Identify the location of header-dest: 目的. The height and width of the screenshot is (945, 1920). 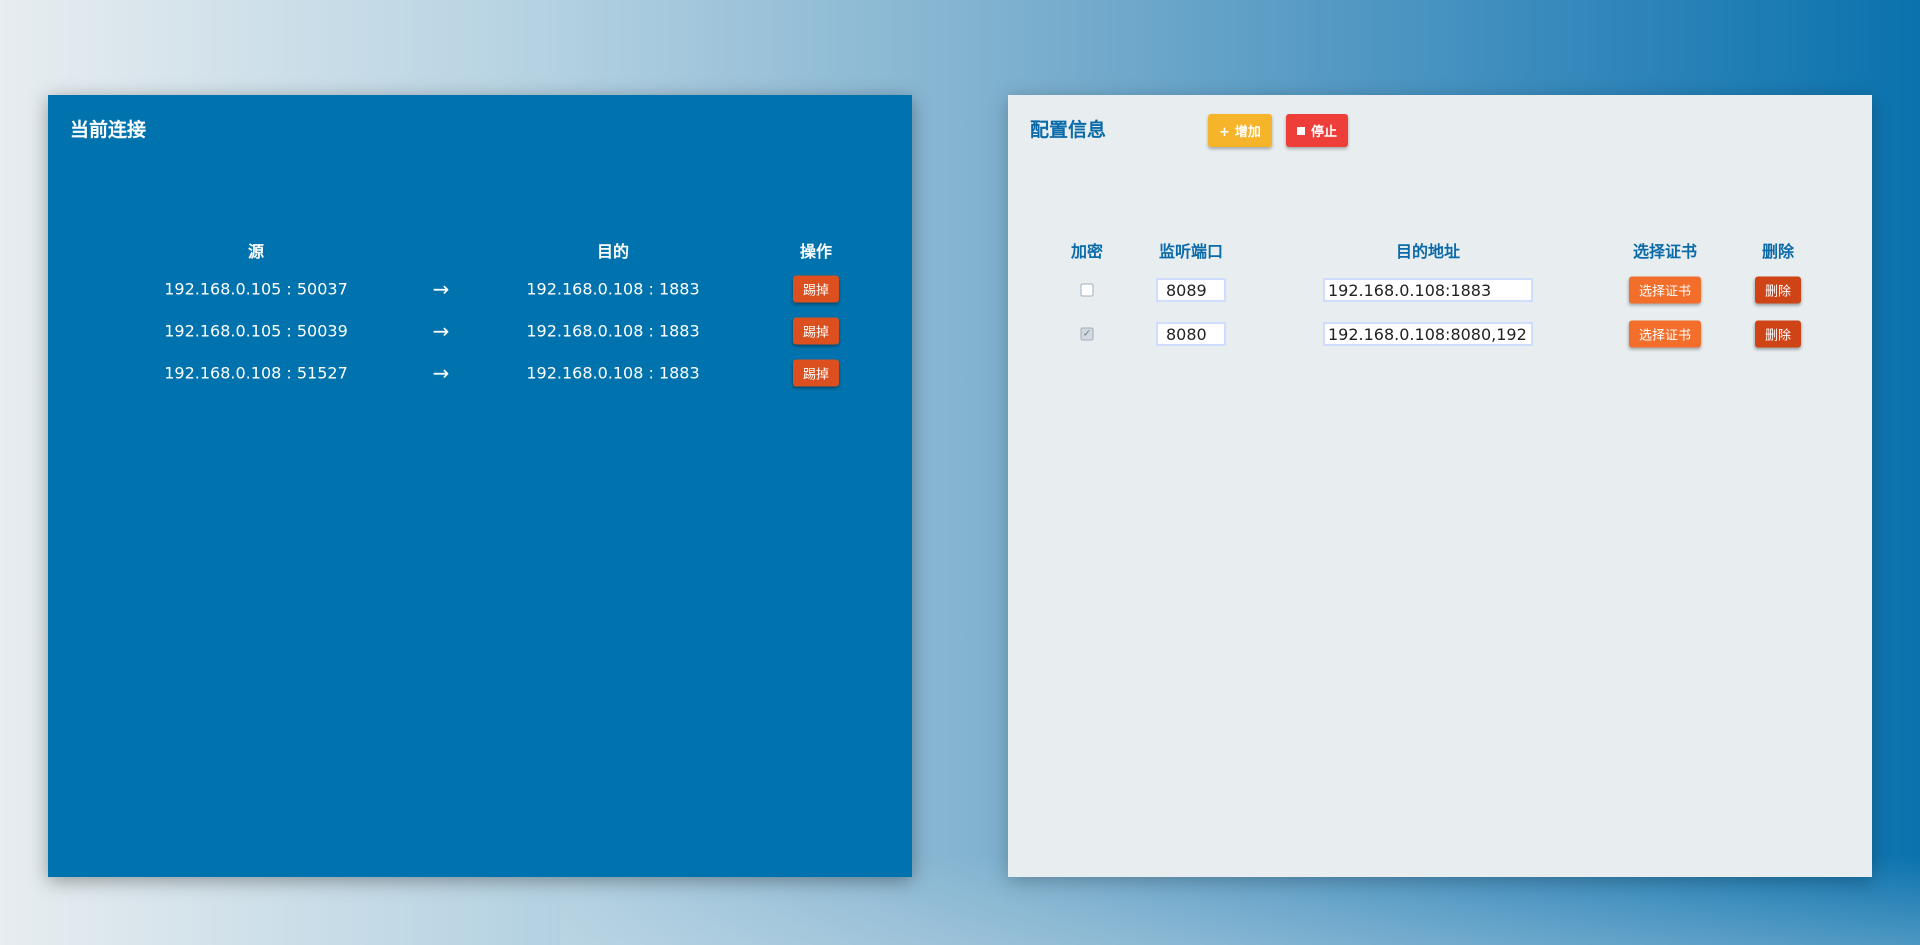
(613, 251).